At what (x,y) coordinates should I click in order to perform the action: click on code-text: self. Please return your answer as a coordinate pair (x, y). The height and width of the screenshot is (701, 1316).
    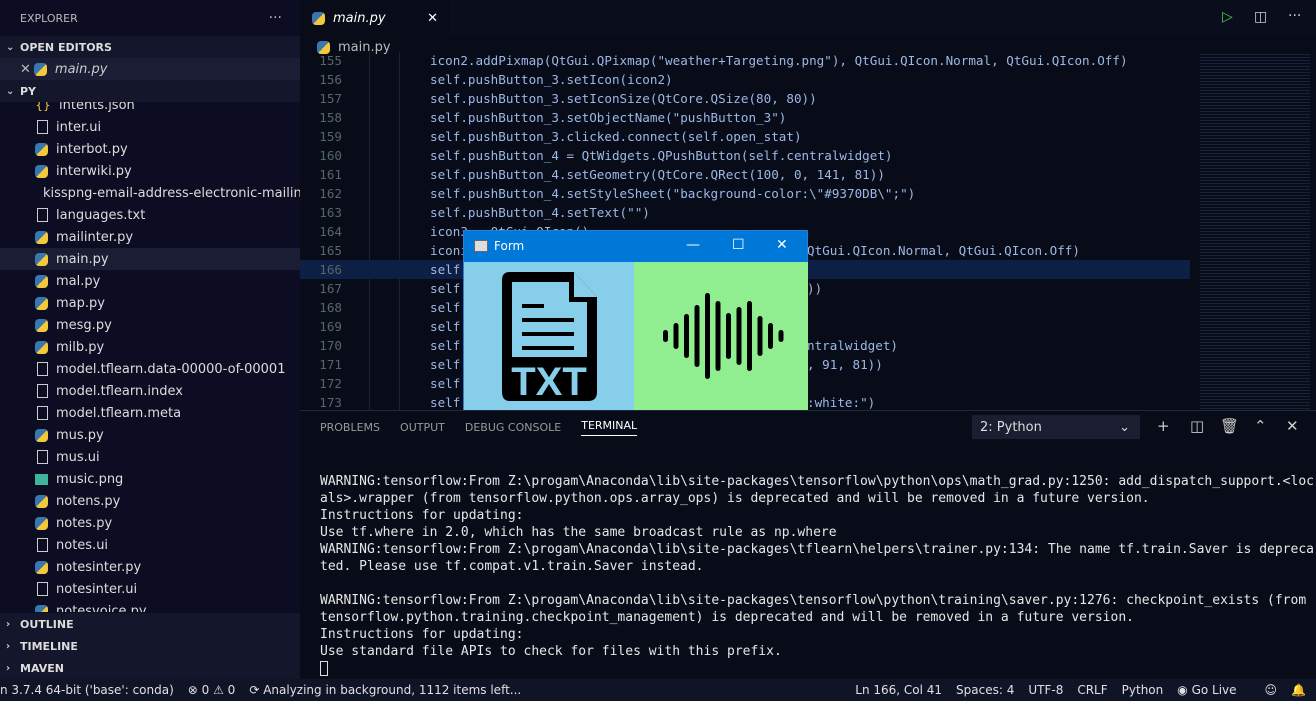
    Looking at the image, I should click on (445, 383).